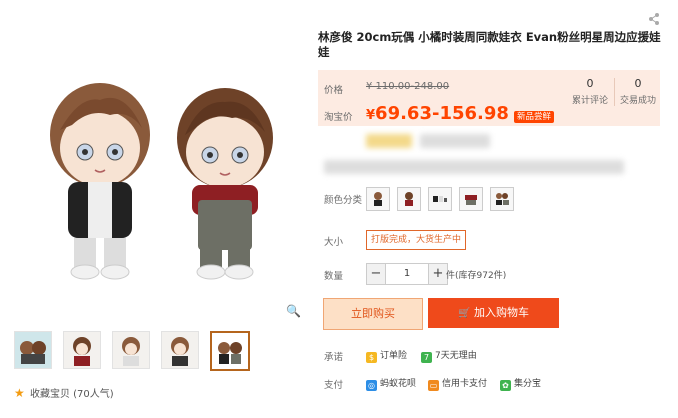 This screenshot has width=678, height=418. What do you see at coordinates (371, 357) in the screenshot?
I see `insurance-icon: $` at bounding box center [371, 357].